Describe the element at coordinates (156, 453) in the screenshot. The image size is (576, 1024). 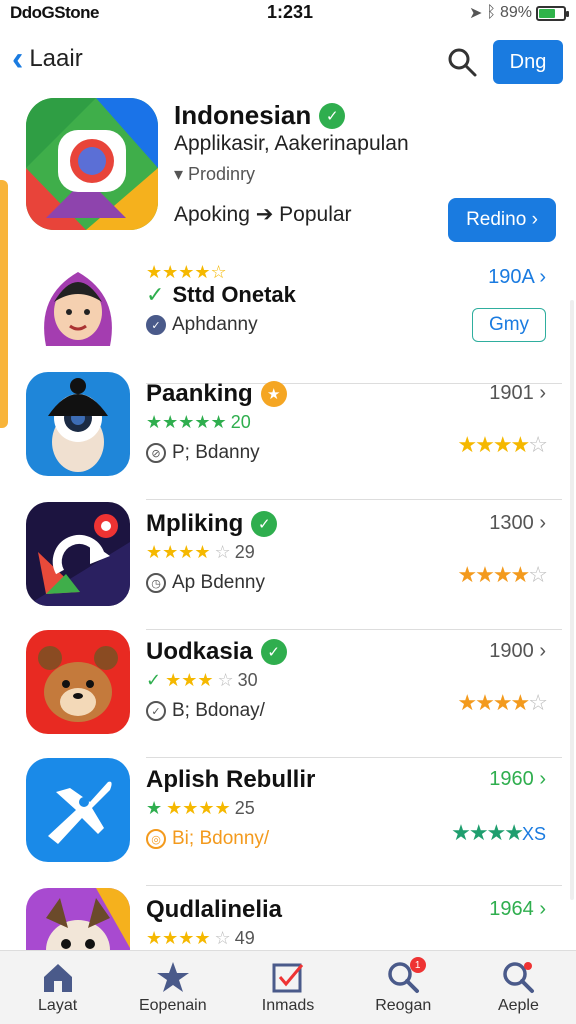
I see `globe-icon: ⊘` at that location.